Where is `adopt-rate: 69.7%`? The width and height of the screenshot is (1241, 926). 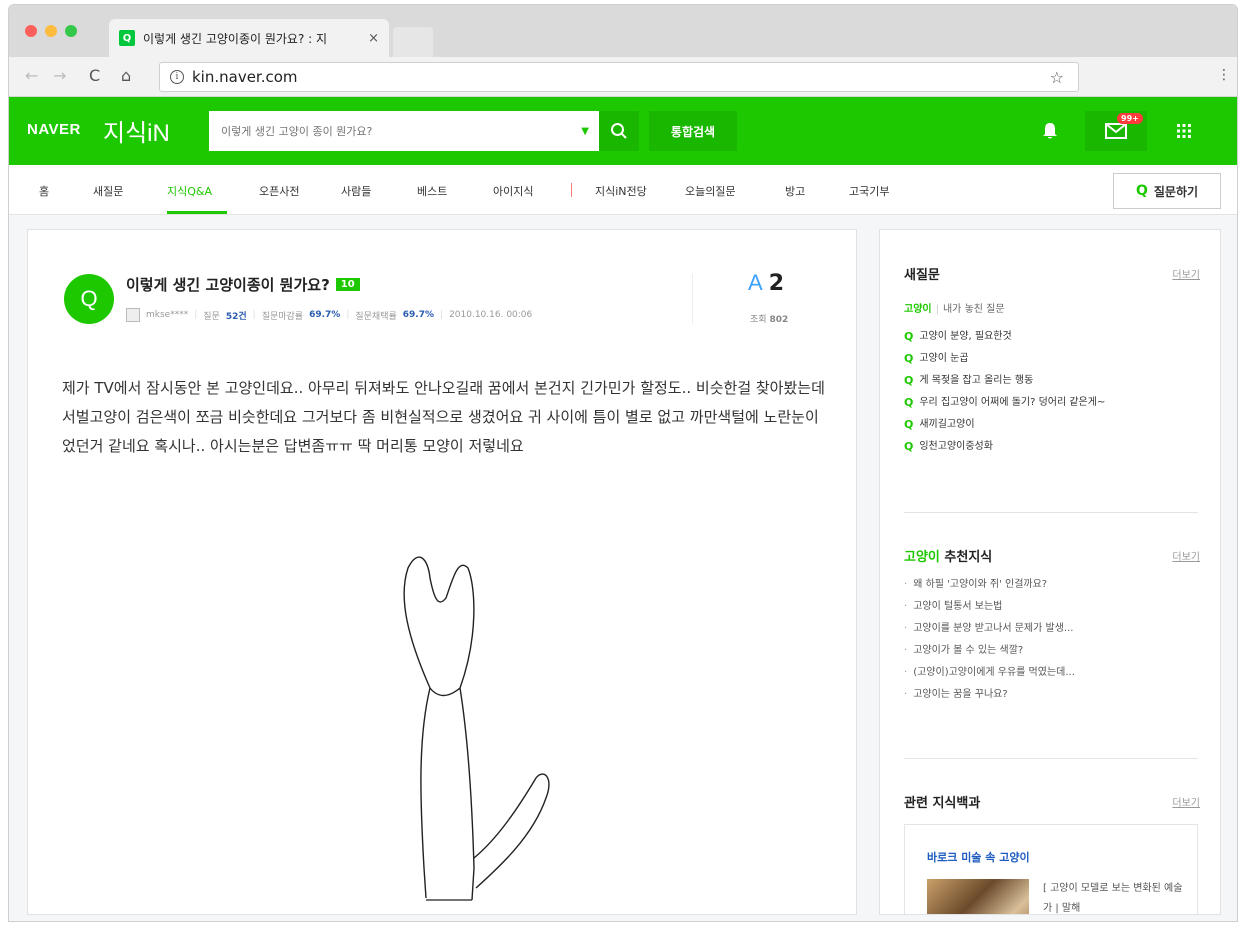
adopt-rate: 69.7% is located at coordinates (418, 315).